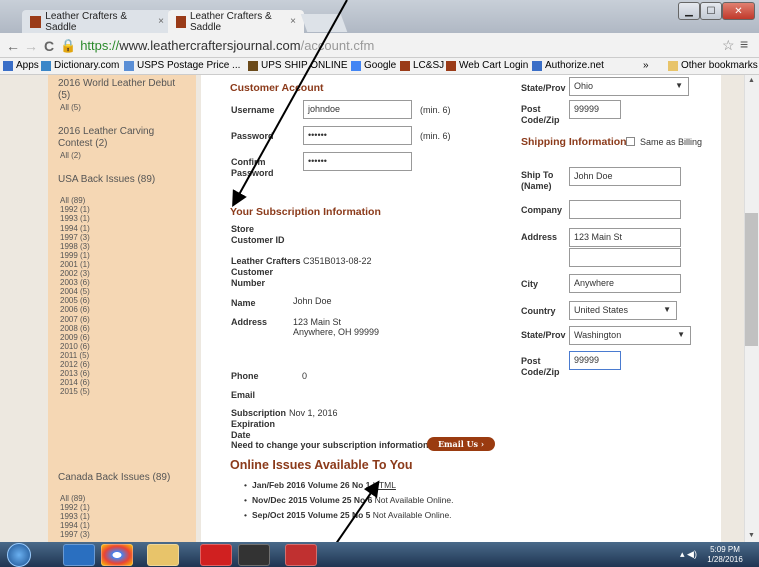 The width and height of the screenshot is (759, 567). I want to click on outlook-icon, so click(79, 555).